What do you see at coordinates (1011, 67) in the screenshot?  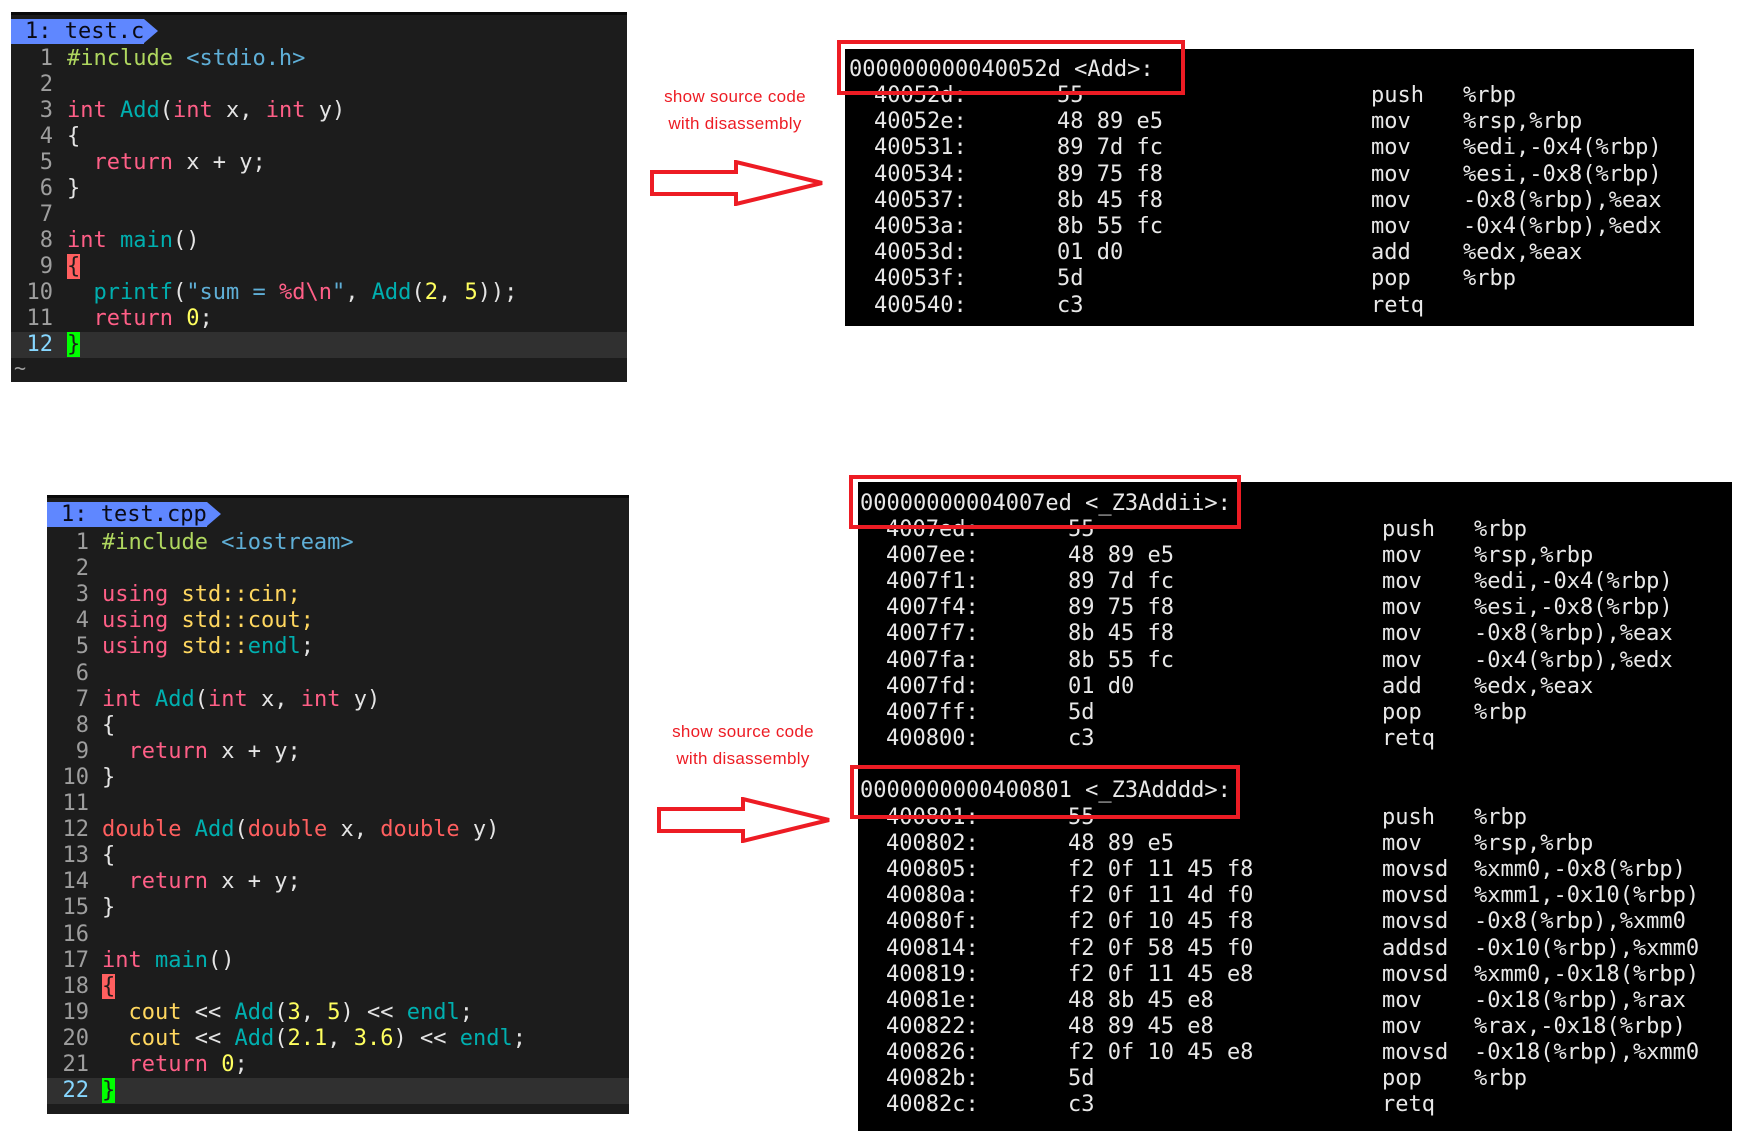 I see `function-header-highlight-box` at bounding box center [1011, 67].